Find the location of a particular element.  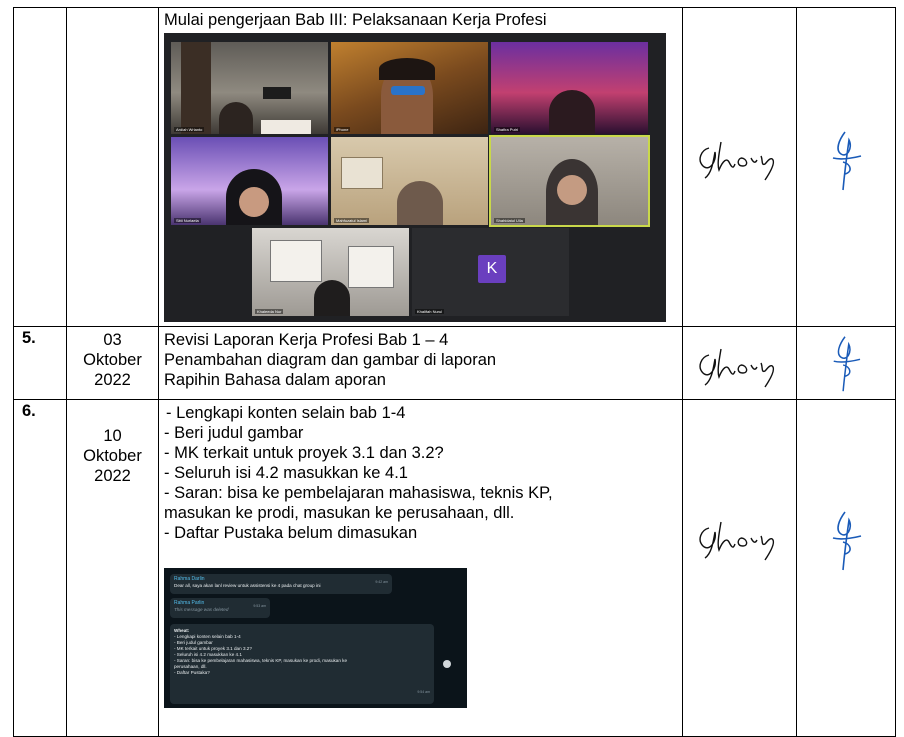

participant-name: Khaleeda Nur is located at coordinates (269, 311).